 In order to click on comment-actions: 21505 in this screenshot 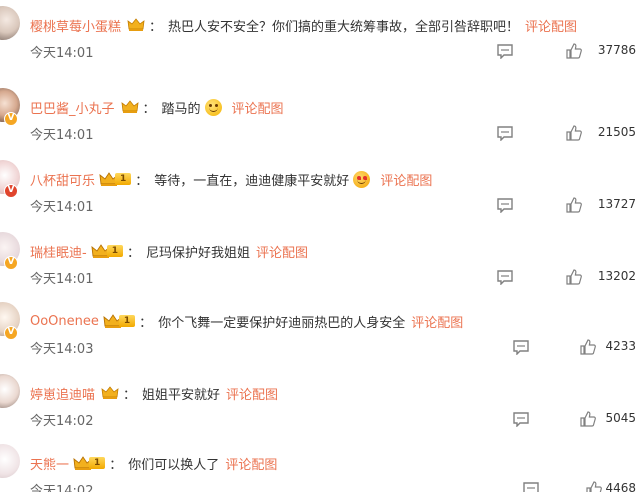, I will do `click(540, 134)`.